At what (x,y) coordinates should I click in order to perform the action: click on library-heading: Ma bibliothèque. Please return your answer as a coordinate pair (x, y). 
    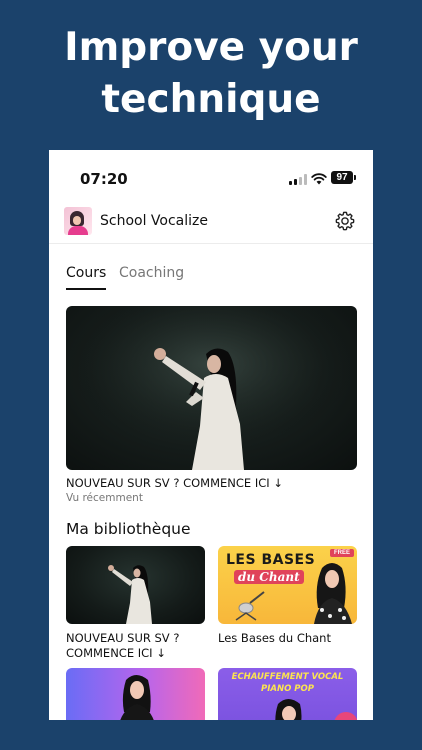
    Looking at the image, I should click on (128, 529).